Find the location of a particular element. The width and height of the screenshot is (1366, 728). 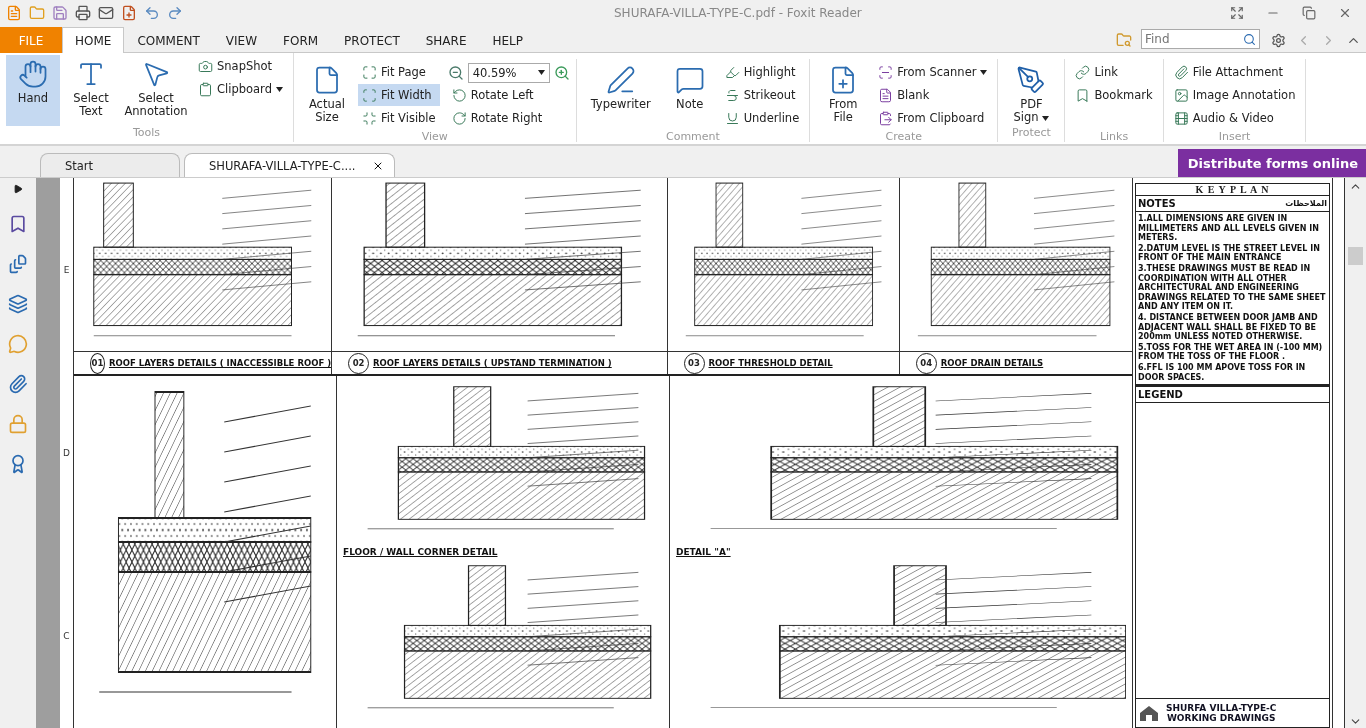

group-label: Protect is located at coordinates (1031, 133).